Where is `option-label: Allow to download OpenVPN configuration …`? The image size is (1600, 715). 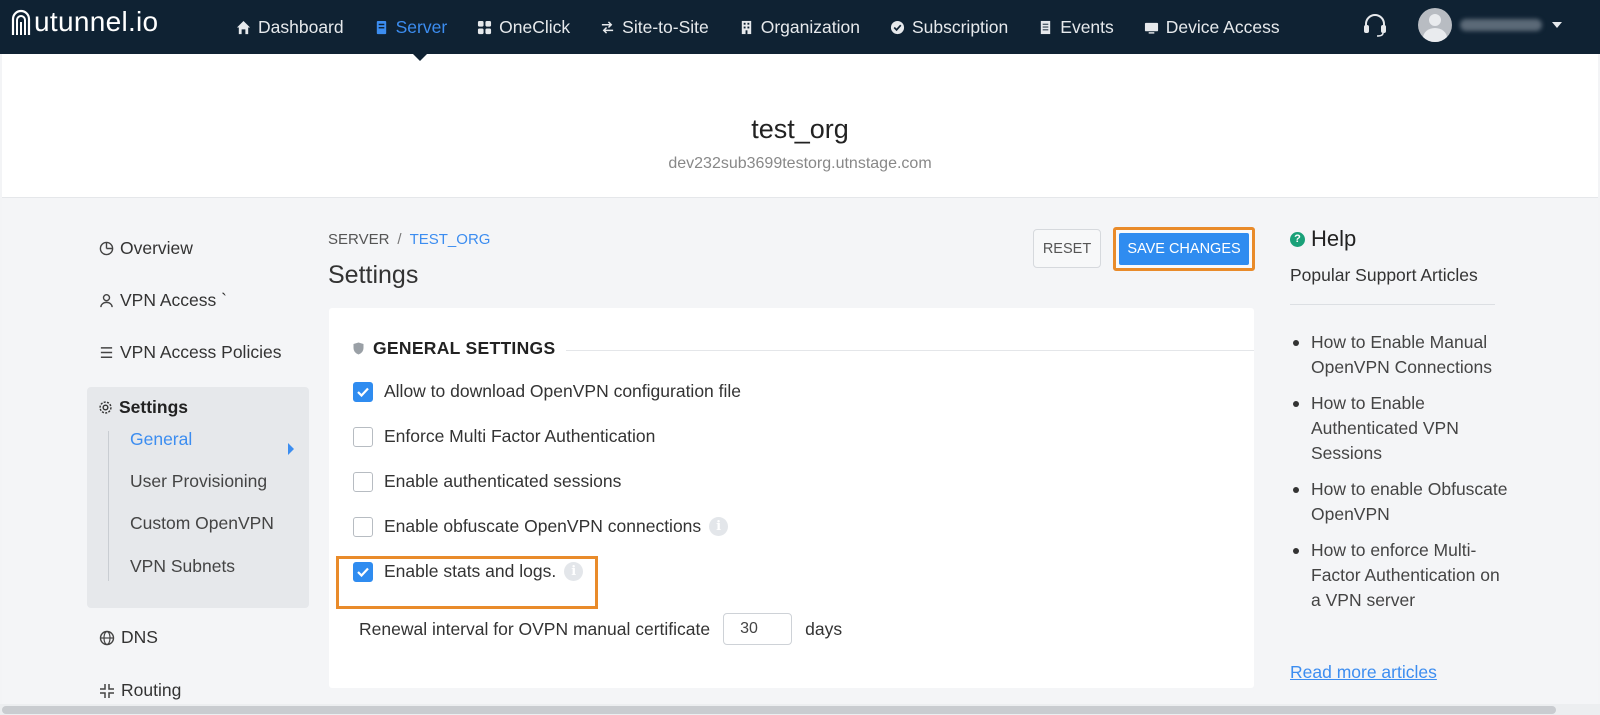 option-label: Allow to download OpenVPN configuration … is located at coordinates (563, 391).